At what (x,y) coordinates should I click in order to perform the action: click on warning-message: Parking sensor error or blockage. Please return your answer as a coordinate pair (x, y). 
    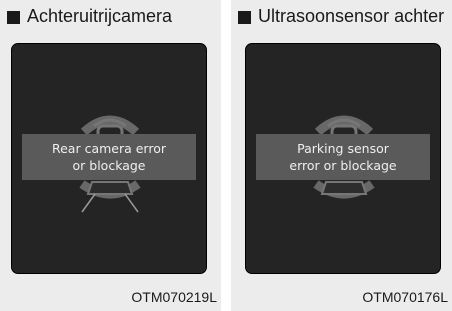
    Looking at the image, I should click on (343, 157).